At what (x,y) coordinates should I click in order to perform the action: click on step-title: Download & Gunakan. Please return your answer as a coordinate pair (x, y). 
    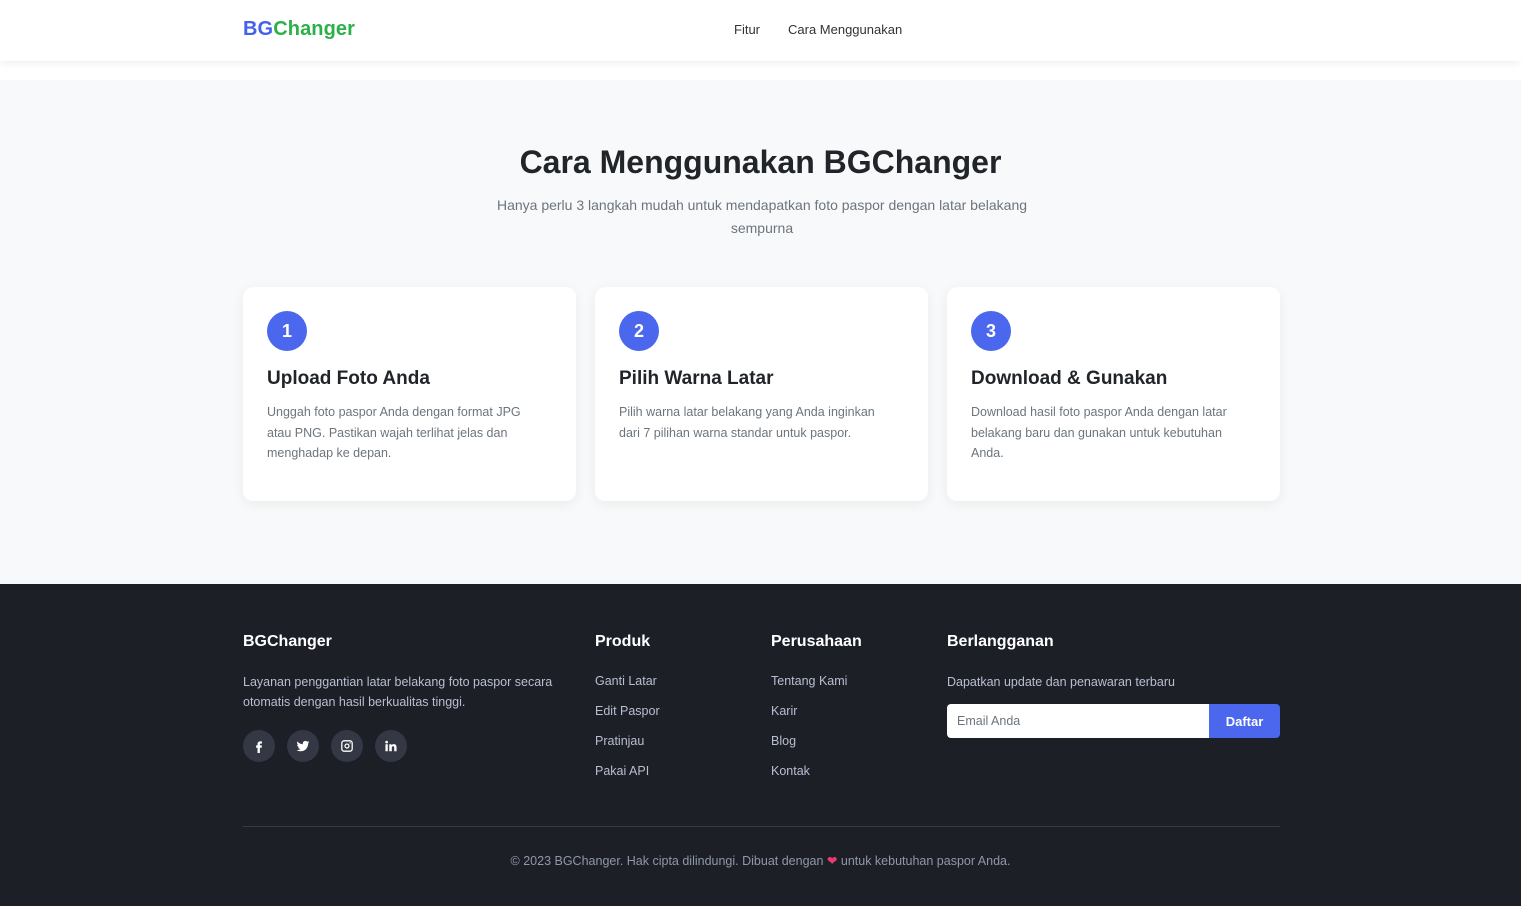
    Looking at the image, I should click on (1069, 378).